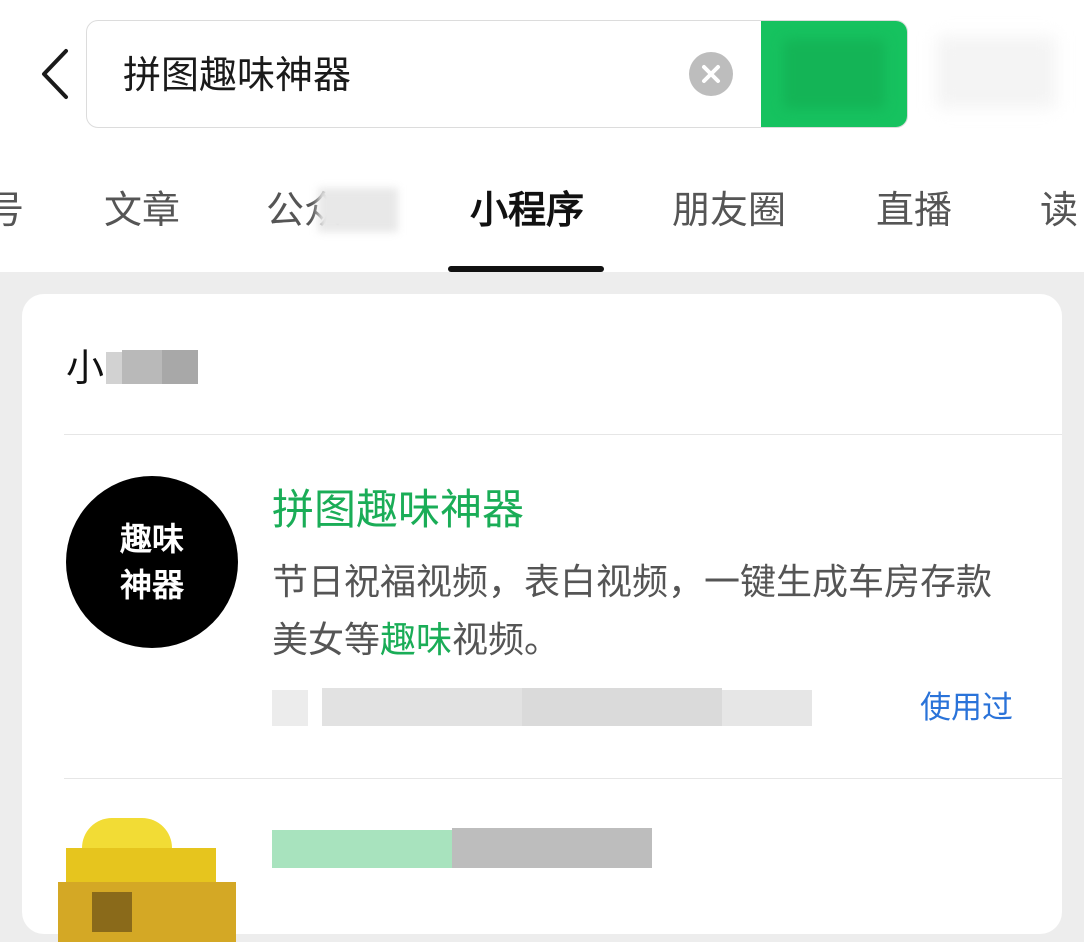  I want to click on tab-articles: 文章, so click(142, 210).